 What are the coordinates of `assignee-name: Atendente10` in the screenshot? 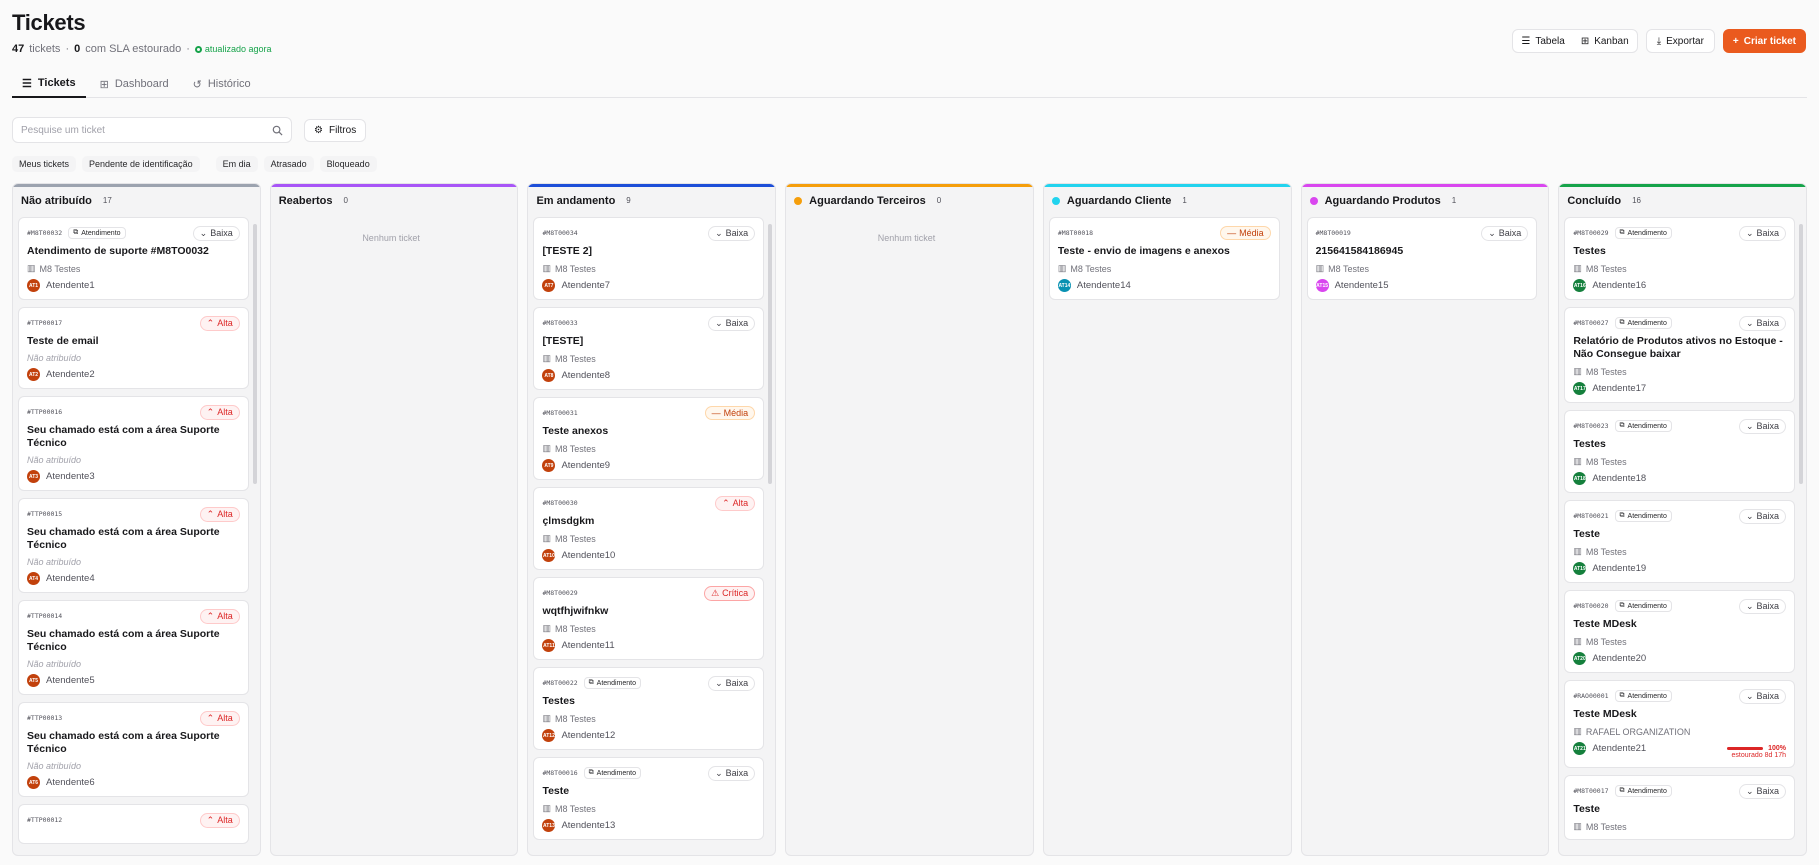 It's located at (588, 555).